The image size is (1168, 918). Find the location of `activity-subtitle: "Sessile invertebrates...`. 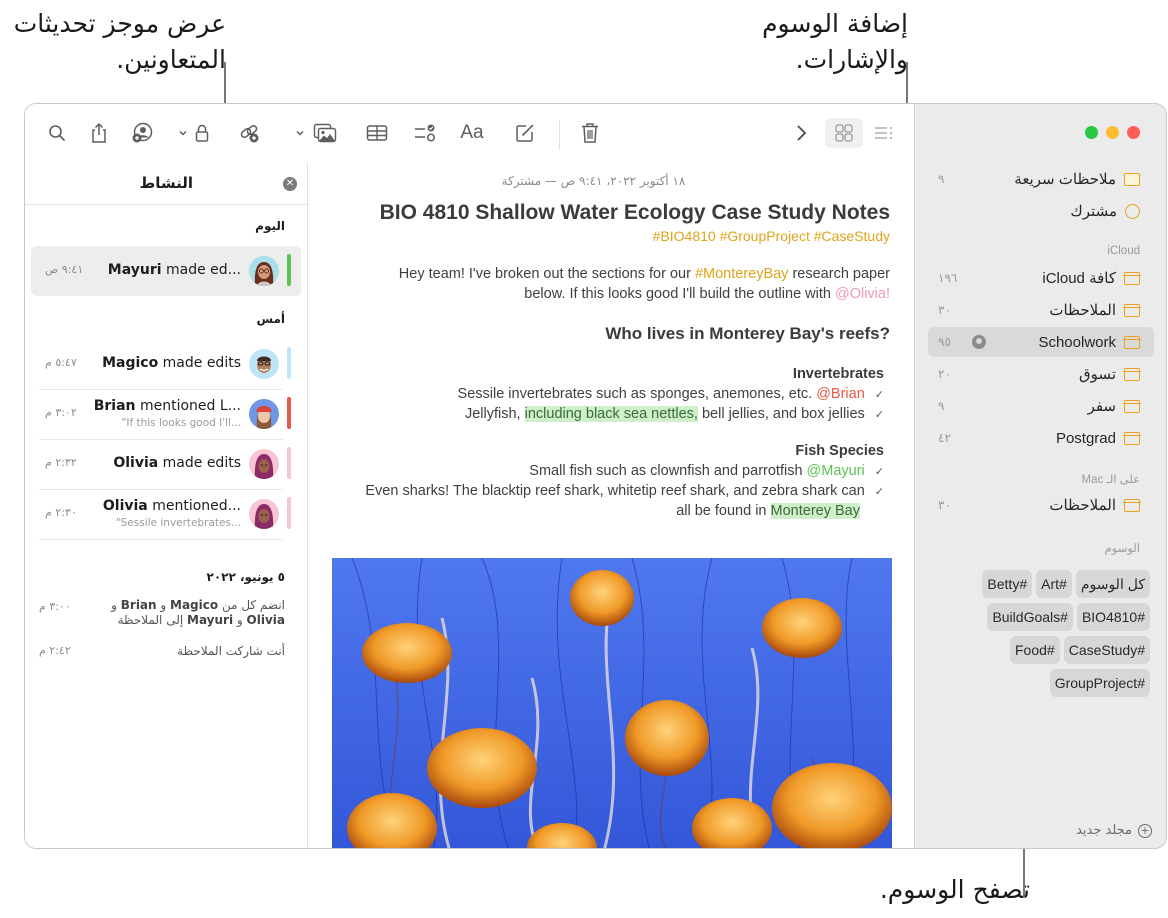

activity-subtitle: "Sessile invertebrates... is located at coordinates (178, 523).